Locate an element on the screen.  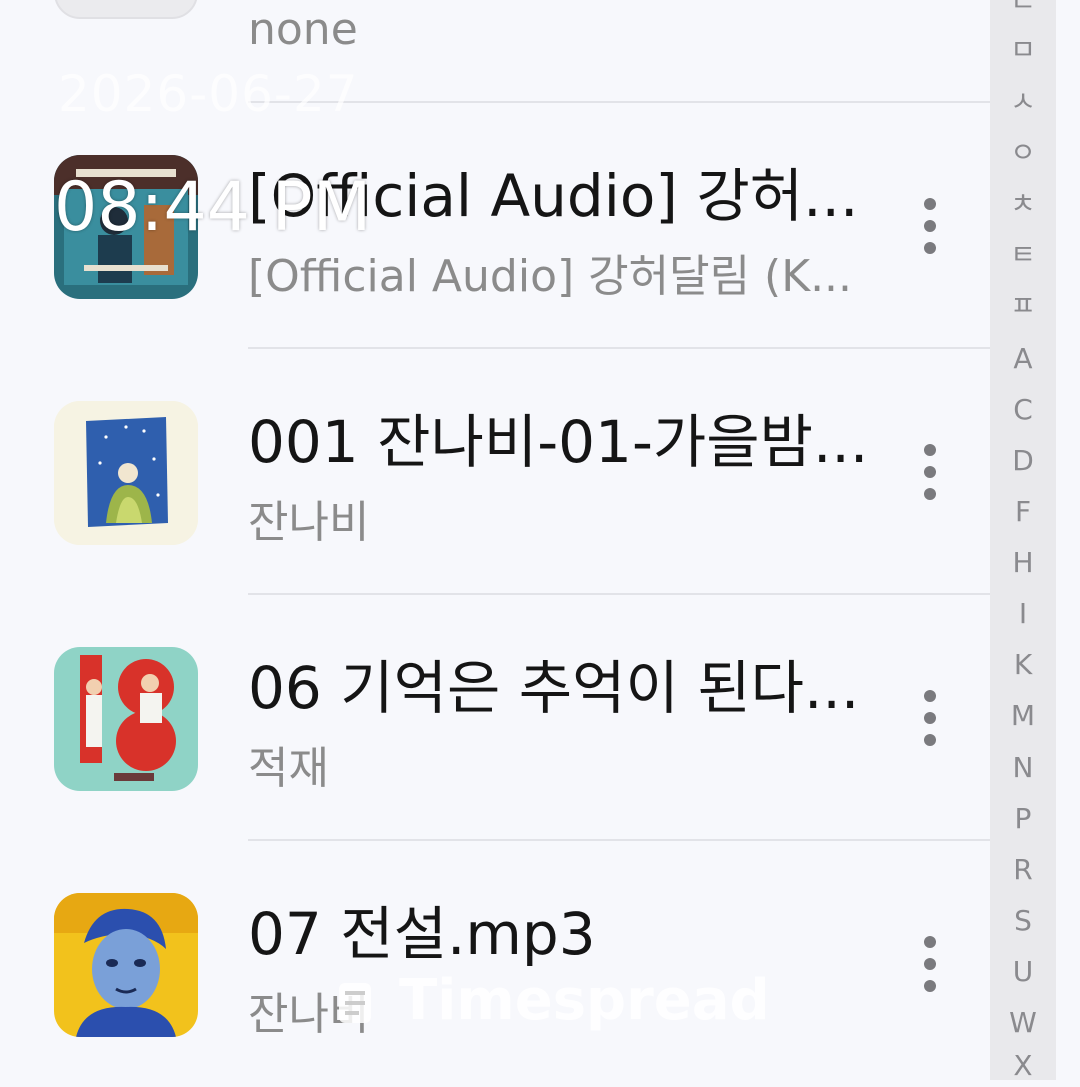
index-letter: A is located at coordinates (1023, 359).